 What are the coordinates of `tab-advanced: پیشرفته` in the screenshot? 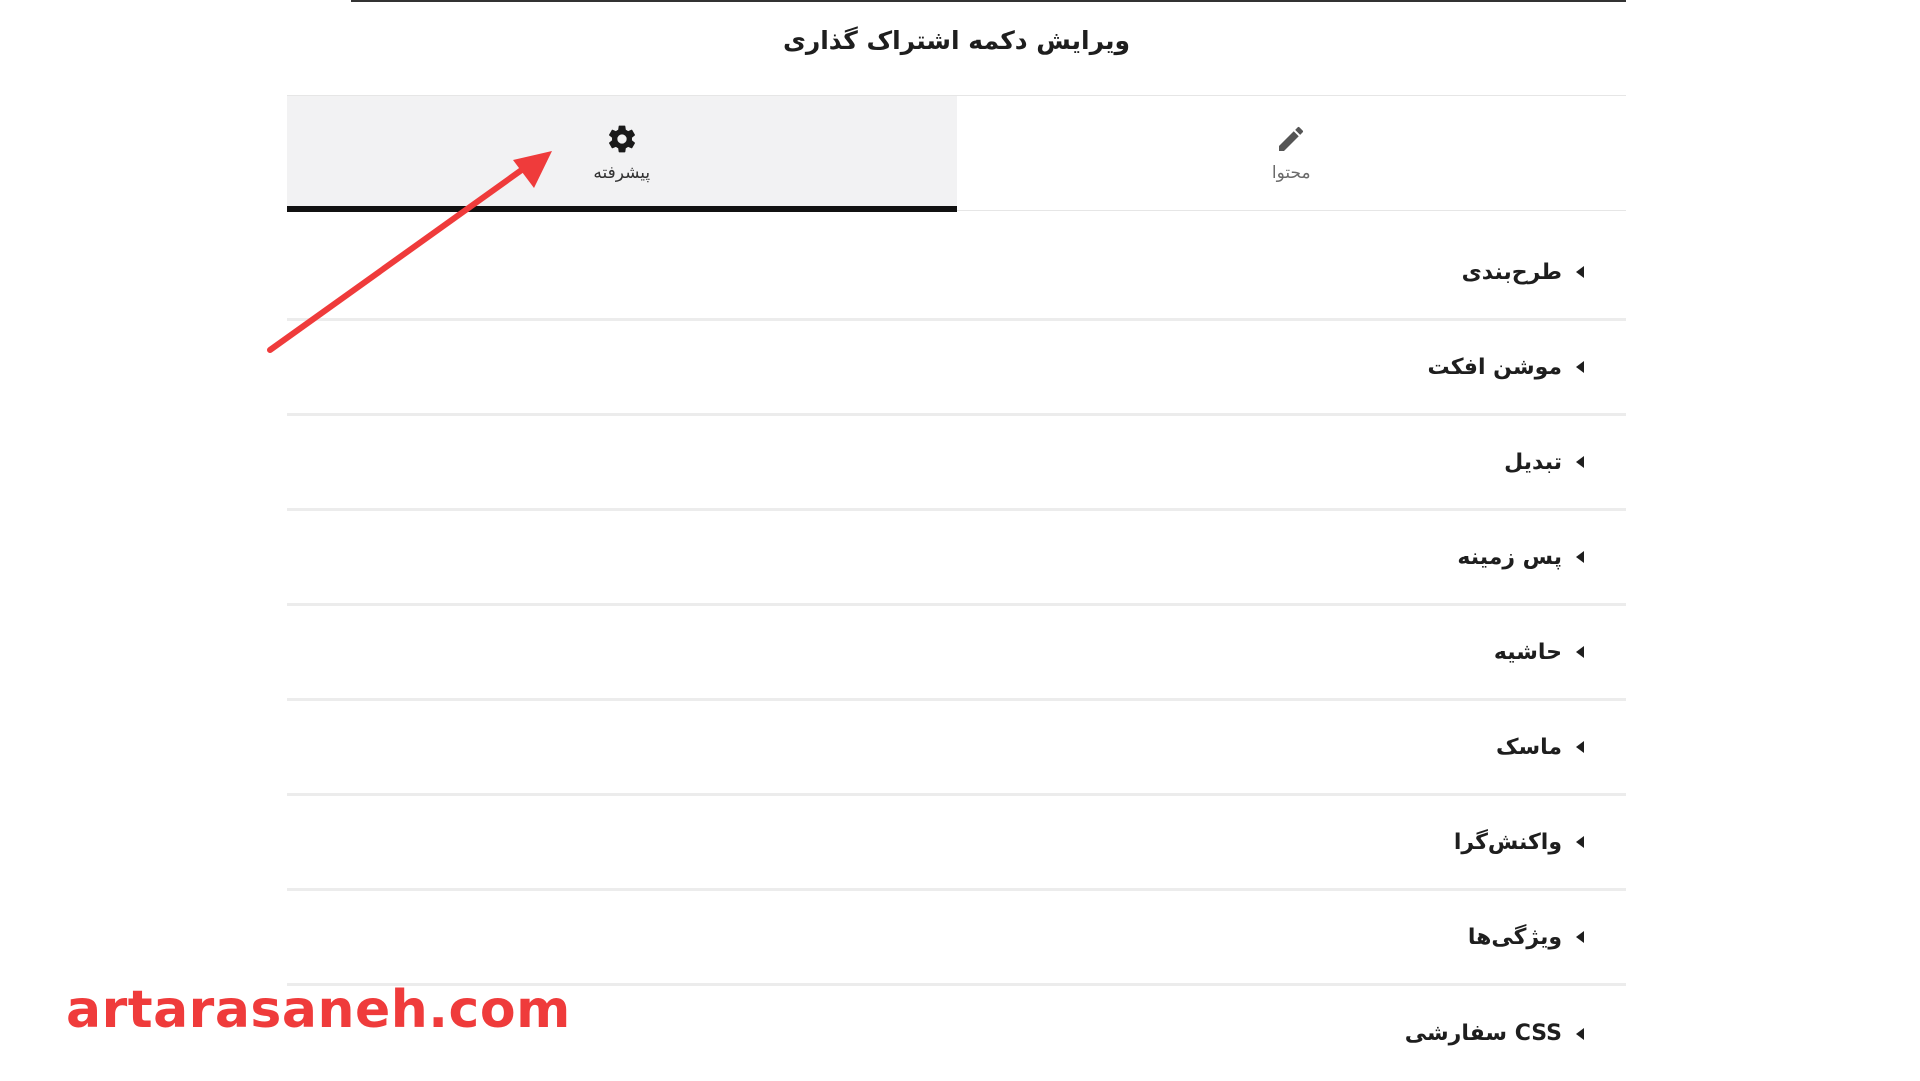 It's located at (622, 154).